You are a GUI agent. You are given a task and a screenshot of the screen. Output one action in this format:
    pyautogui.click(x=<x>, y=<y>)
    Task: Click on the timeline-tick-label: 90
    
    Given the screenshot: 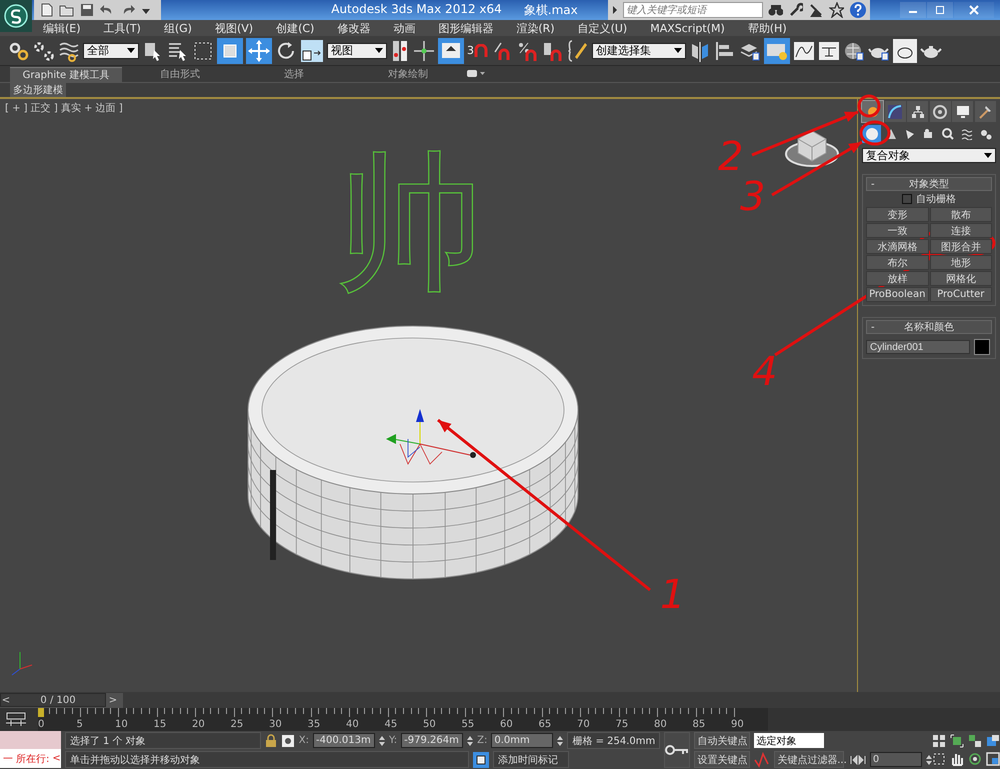 What is the action you would take?
    pyautogui.click(x=737, y=724)
    